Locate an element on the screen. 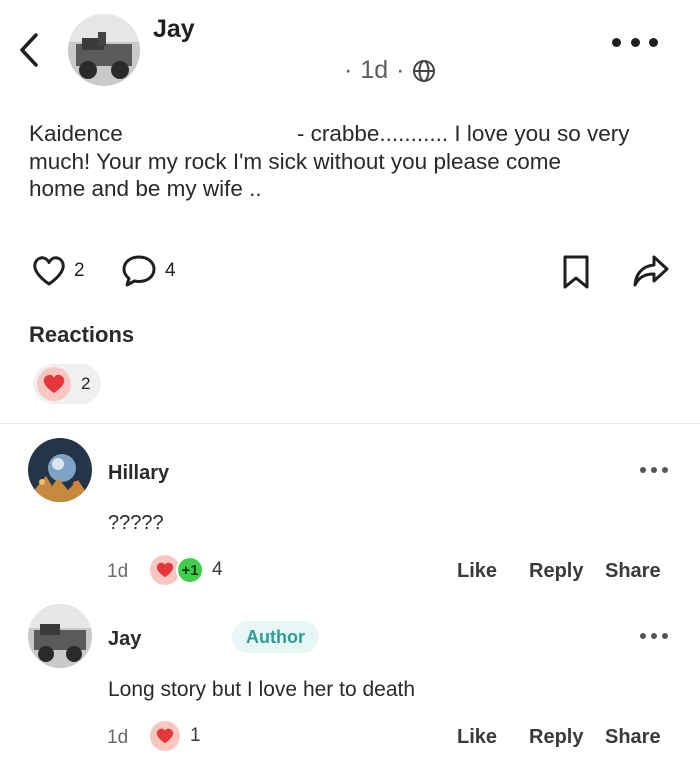  like-count: 2 is located at coordinates (79, 270).